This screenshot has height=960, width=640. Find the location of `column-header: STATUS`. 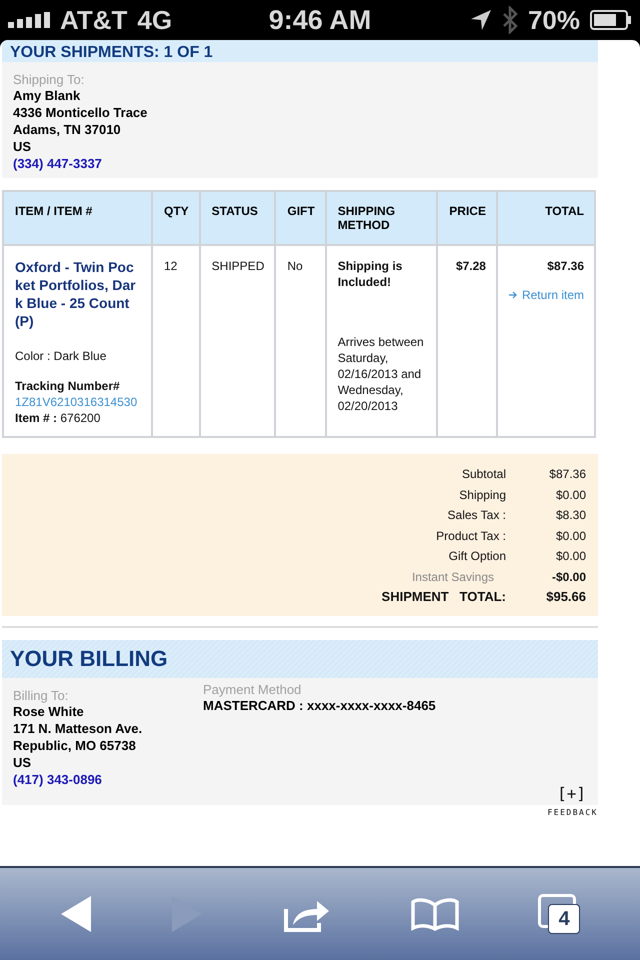

column-header: STATUS is located at coordinates (238, 218).